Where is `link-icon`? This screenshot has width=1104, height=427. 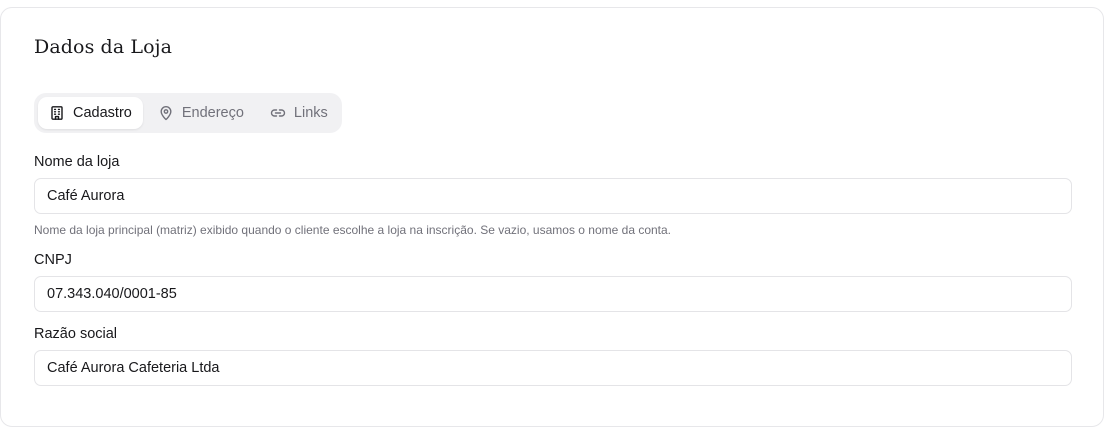 link-icon is located at coordinates (278, 113).